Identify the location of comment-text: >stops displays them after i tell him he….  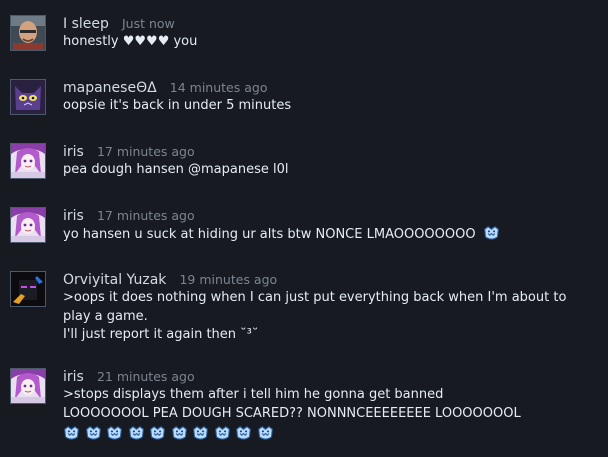
(323, 415).